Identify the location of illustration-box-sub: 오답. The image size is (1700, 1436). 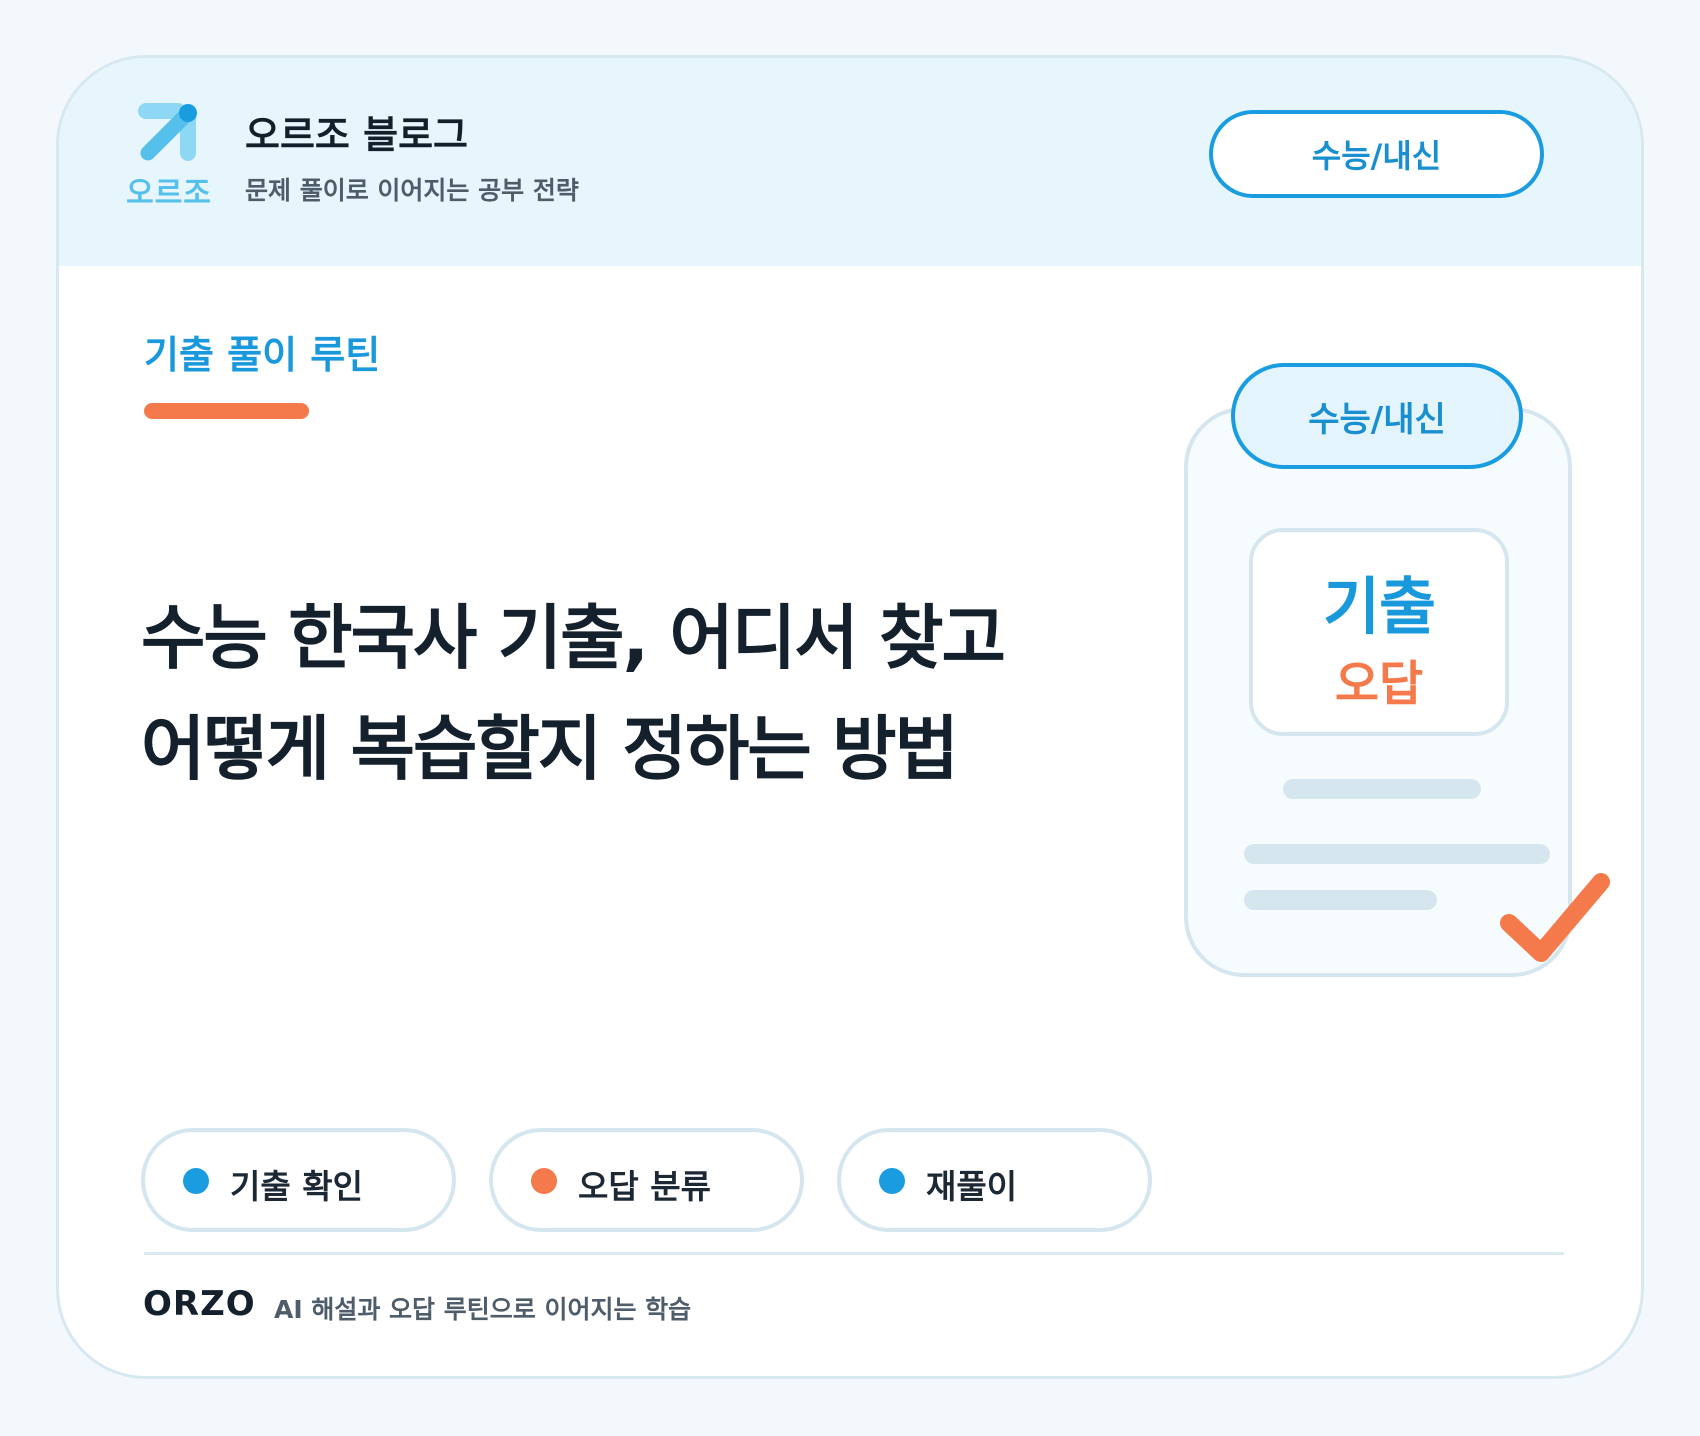
(1379, 684).